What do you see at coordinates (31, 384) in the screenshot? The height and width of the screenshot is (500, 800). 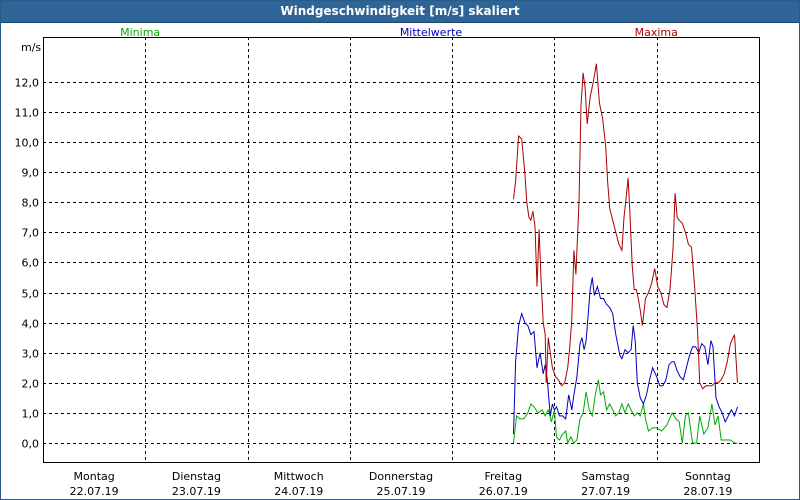 I see `y-tick-label: 2,0` at bounding box center [31, 384].